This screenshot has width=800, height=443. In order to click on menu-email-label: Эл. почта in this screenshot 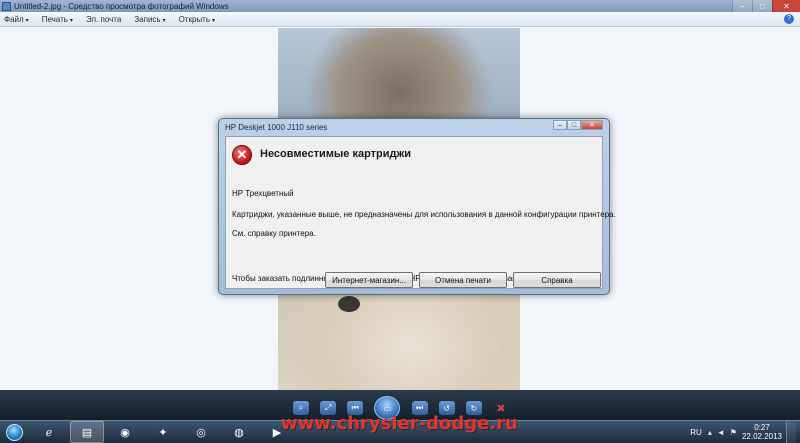, I will do `click(103, 19)`.